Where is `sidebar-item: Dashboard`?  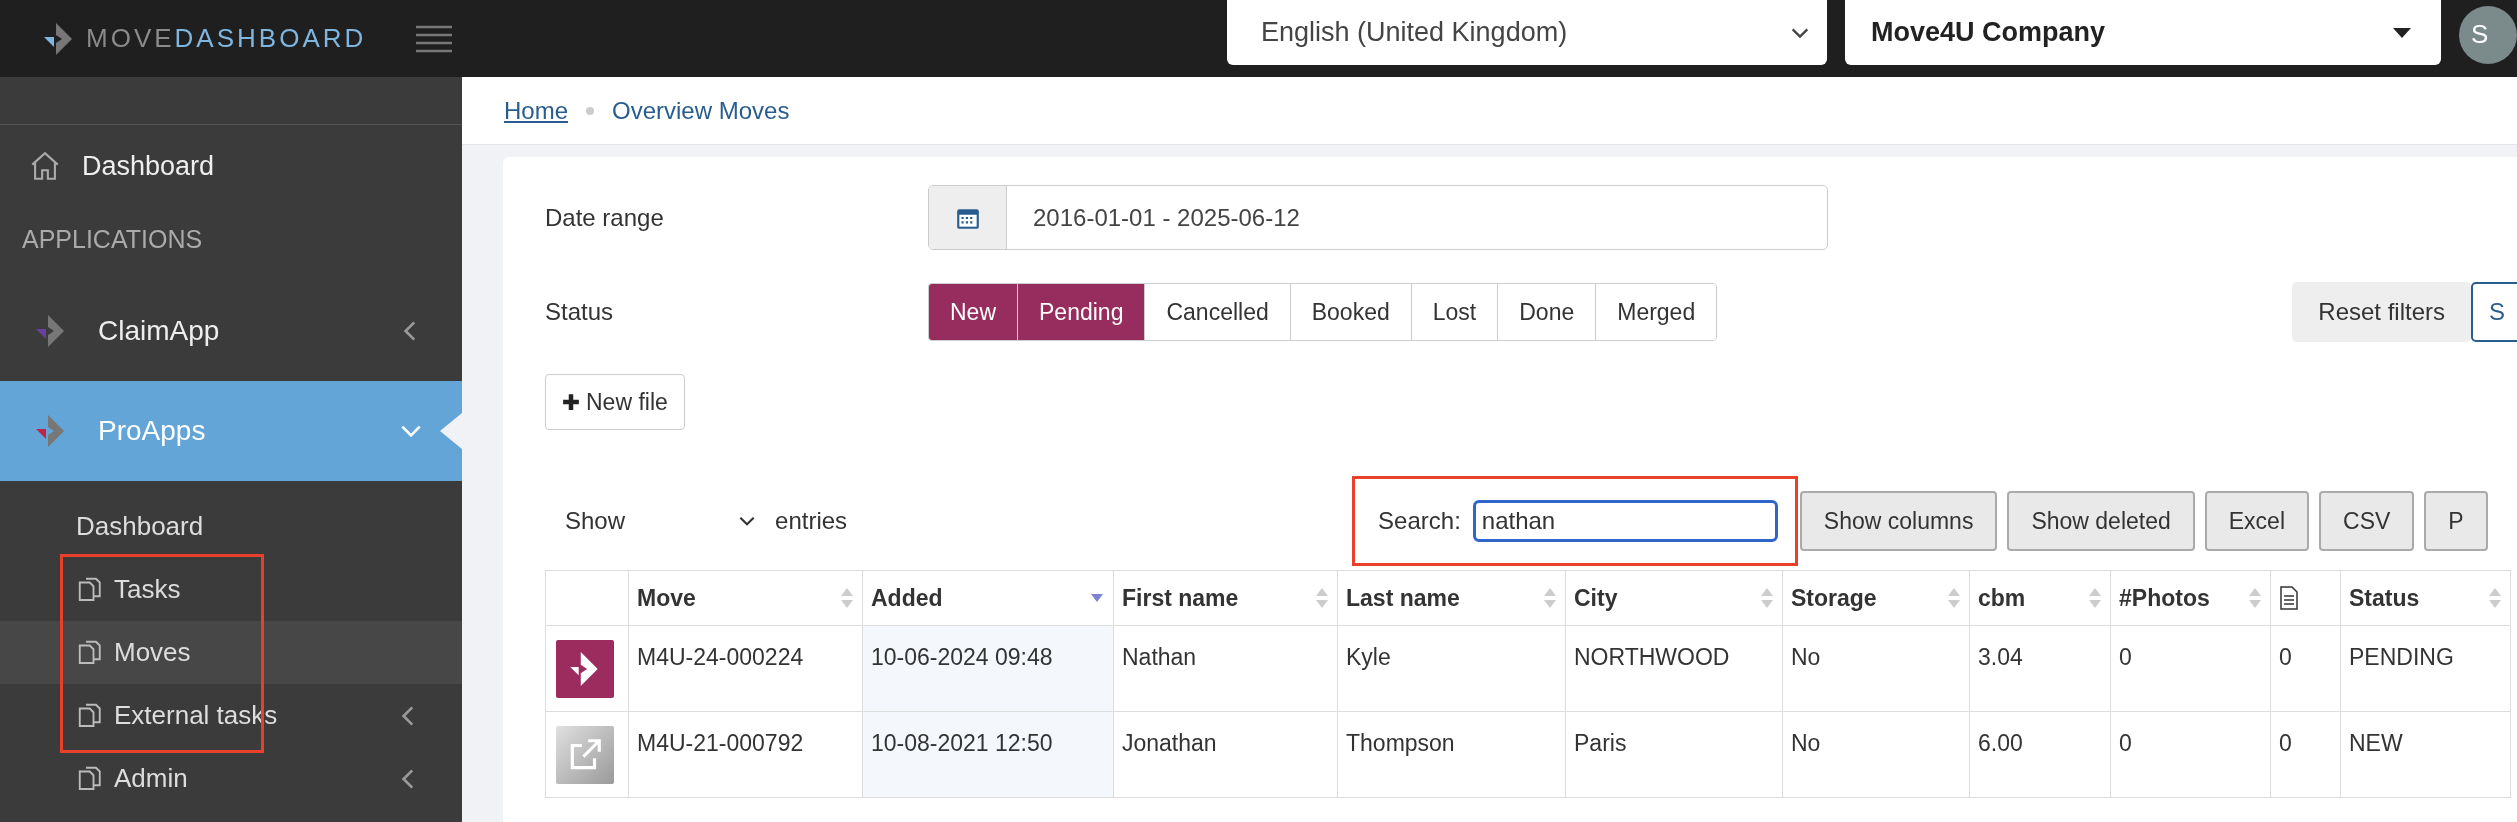 sidebar-item: Dashboard is located at coordinates (231, 166).